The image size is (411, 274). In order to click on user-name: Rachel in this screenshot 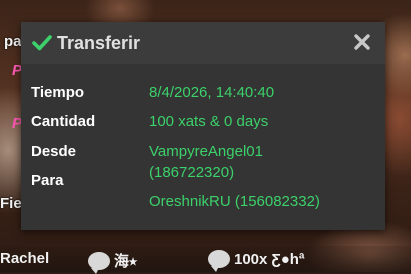, I will do `click(25, 258)`.